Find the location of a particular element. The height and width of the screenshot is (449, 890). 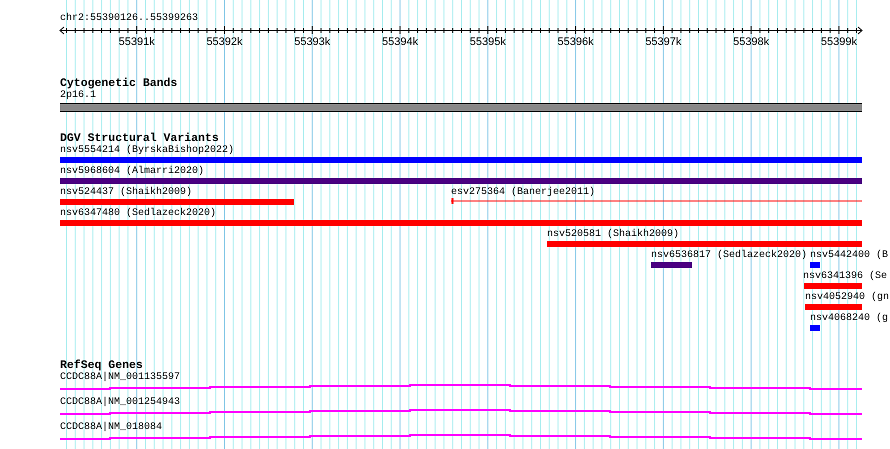

variant-label: nsv5968604 (Almarri2020) is located at coordinates (132, 171).